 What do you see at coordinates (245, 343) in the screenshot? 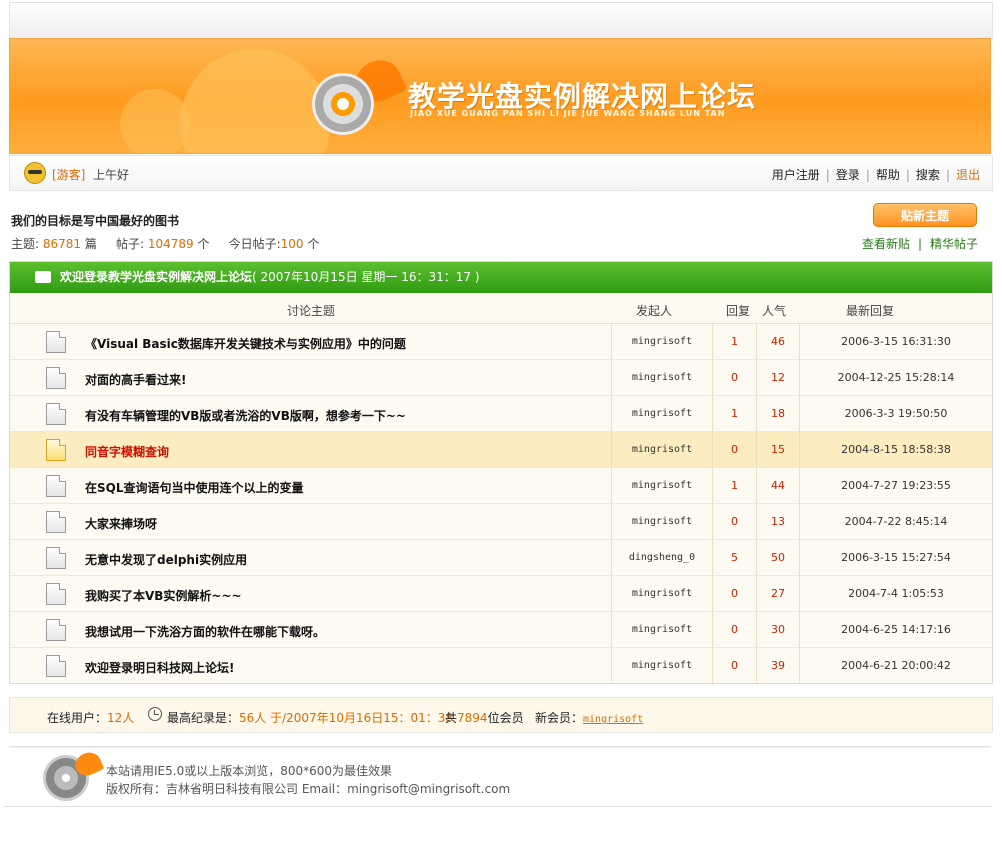
I see `topic-title-link: 《Visual Basic数据库开发关键技术与实例应用》中的问题` at bounding box center [245, 343].